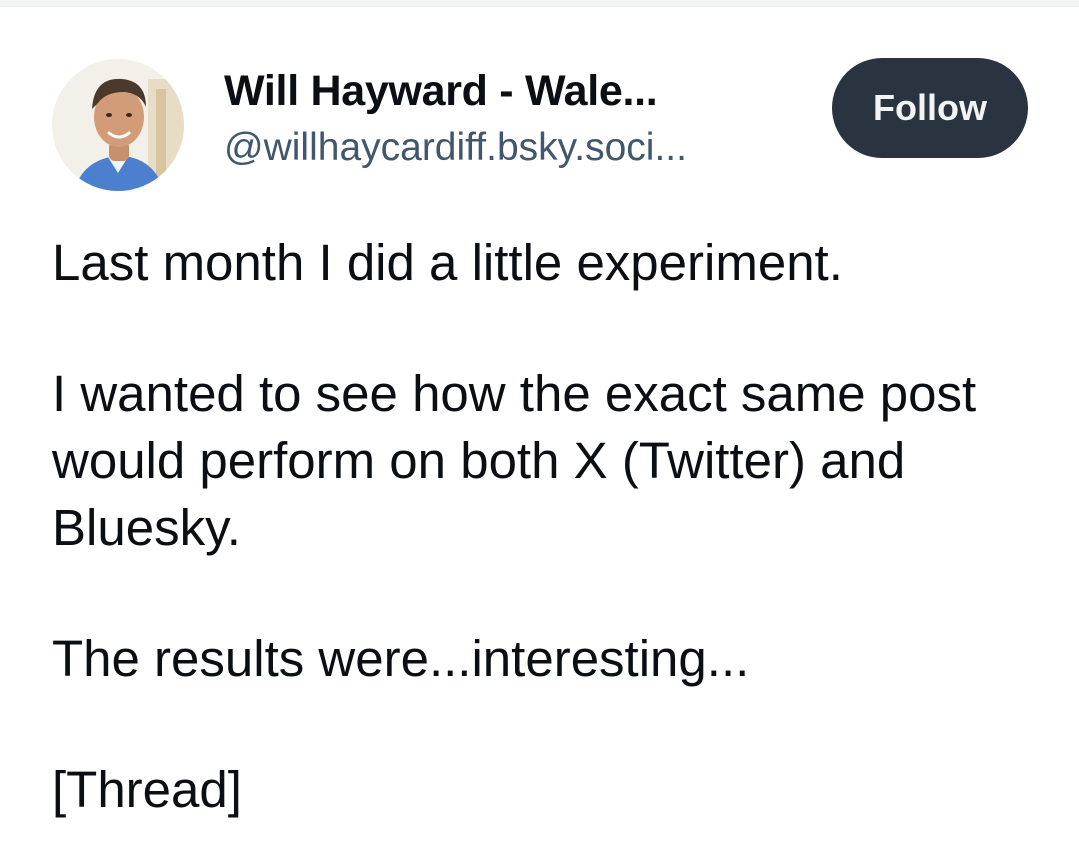 The height and width of the screenshot is (862, 1079). I want to click on top-divider, so click(539, 3).